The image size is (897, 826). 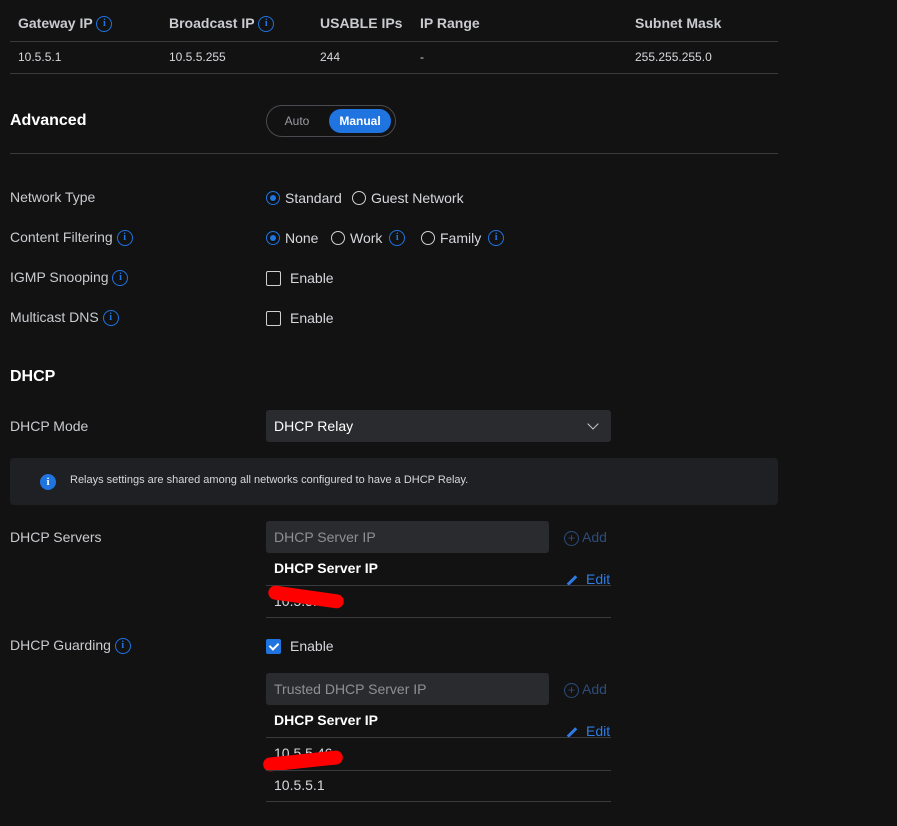 I want to click on trusted-server-entry: 10.5.5.1, so click(x=299, y=785).